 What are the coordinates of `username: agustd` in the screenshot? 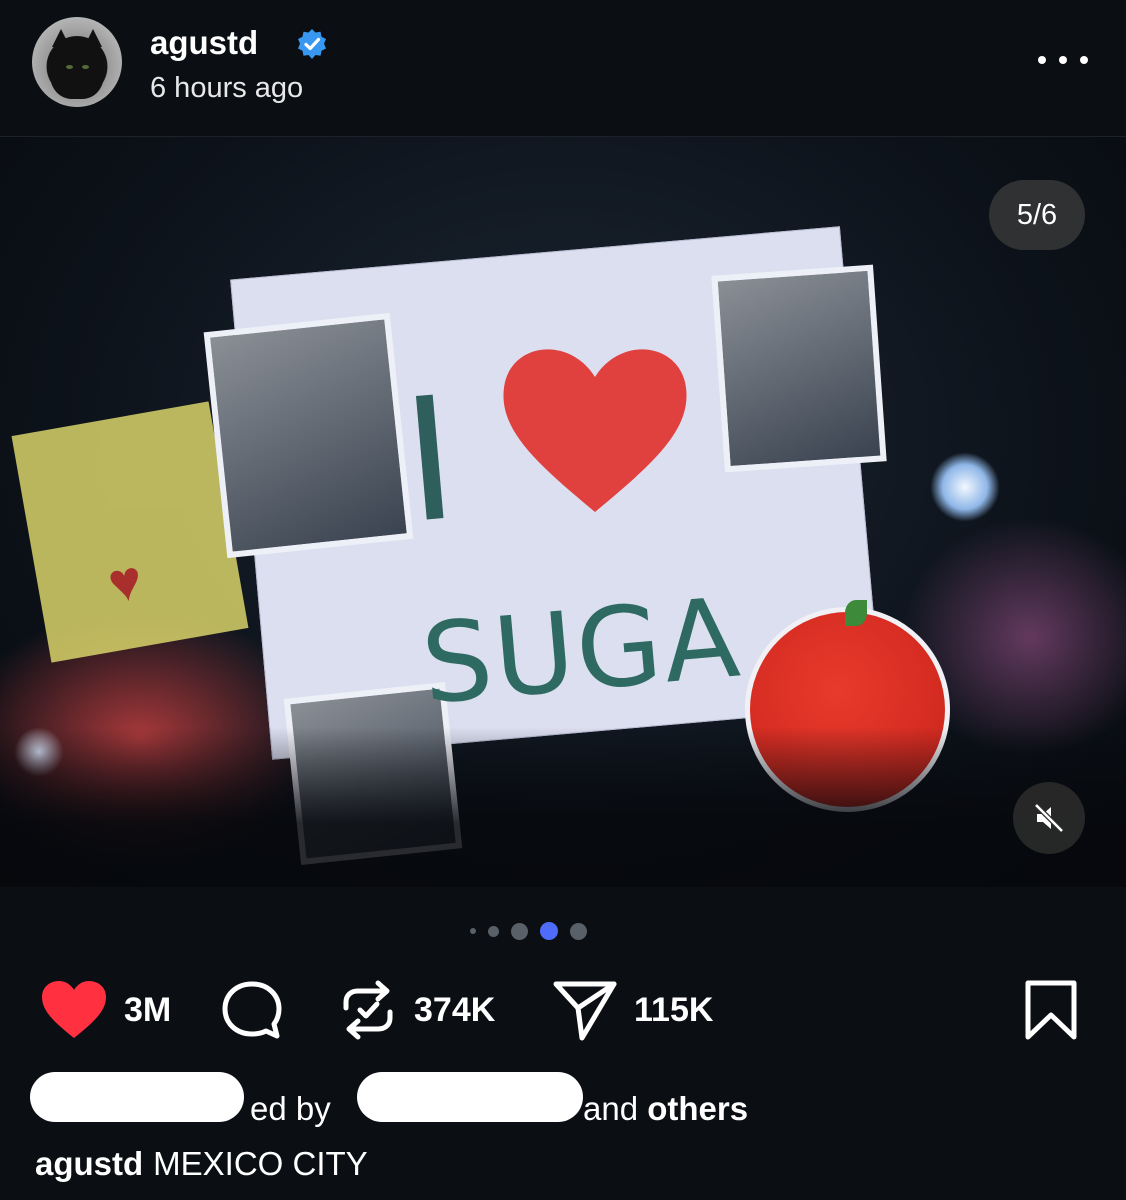 It's located at (204, 43).